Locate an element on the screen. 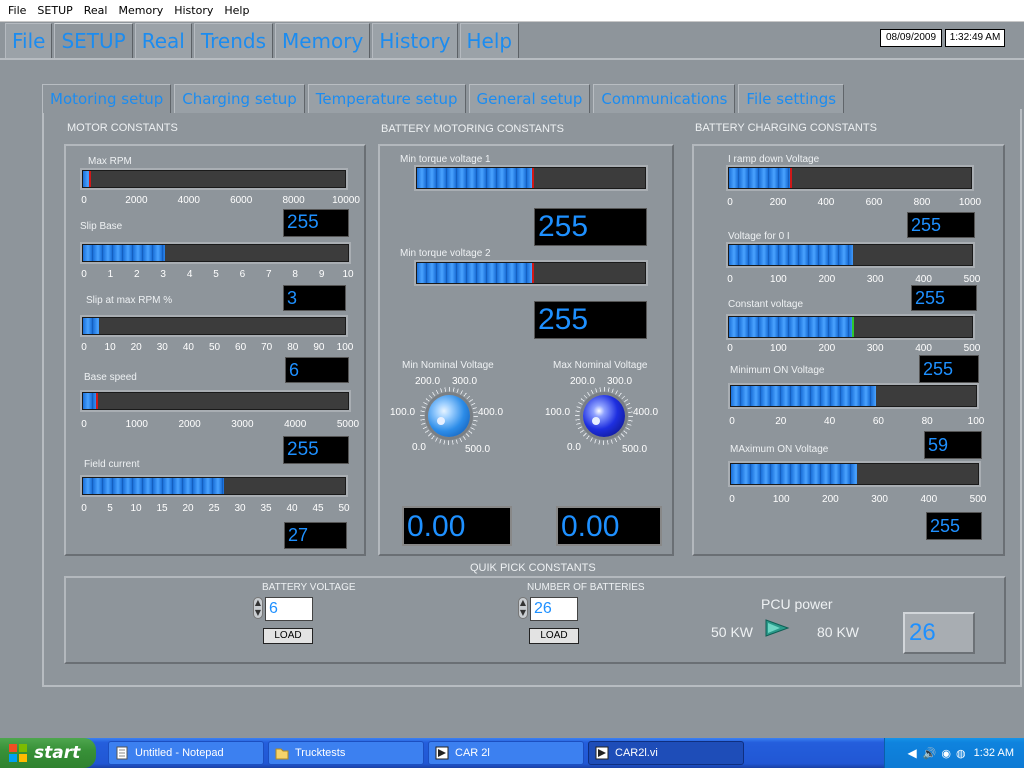 The width and height of the screenshot is (1024, 768). tab-motoring-setup: Motoring setup is located at coordinates (107, 98).